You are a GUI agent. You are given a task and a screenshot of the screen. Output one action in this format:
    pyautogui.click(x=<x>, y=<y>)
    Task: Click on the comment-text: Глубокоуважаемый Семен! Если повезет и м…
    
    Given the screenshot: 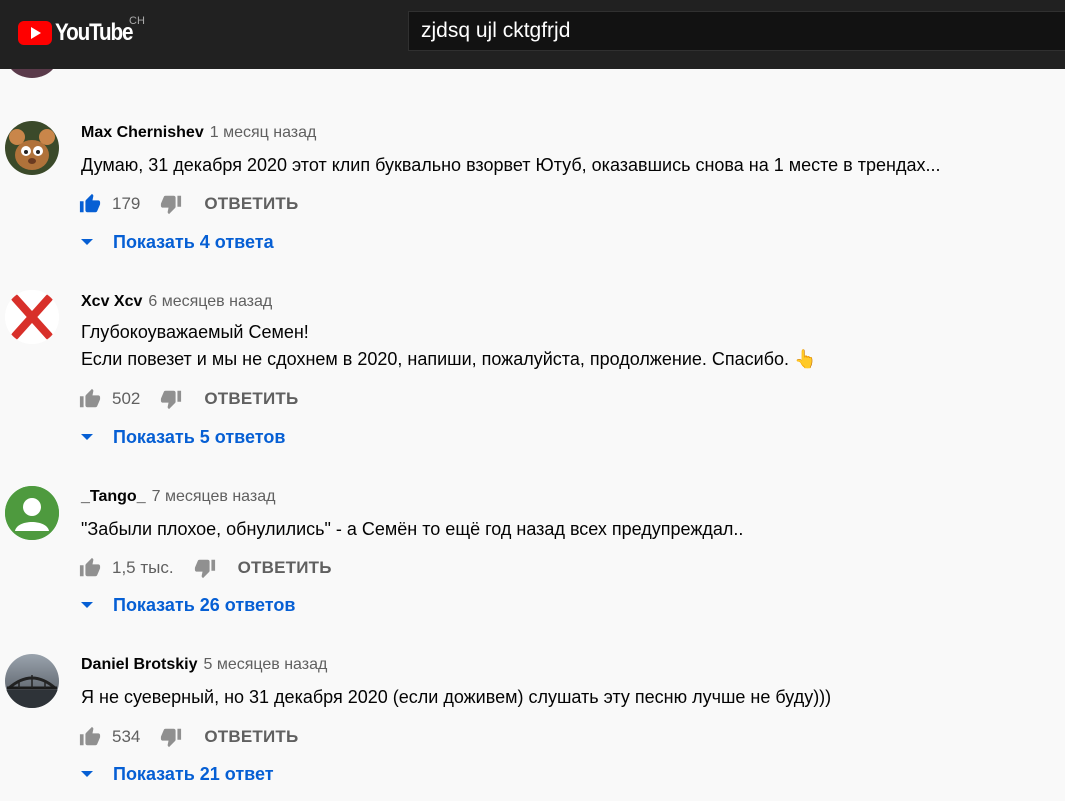 What is the action you would take?
    pyautogui.click(x=448, y=346)
    